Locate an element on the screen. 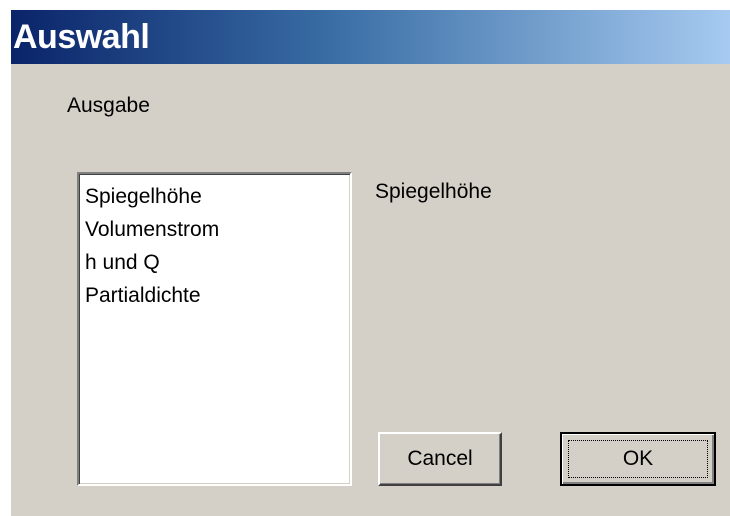 Image resolution: width=730 pixels, height=516 pixels. ok-button-label: OK is located at coordinates (638, 458).